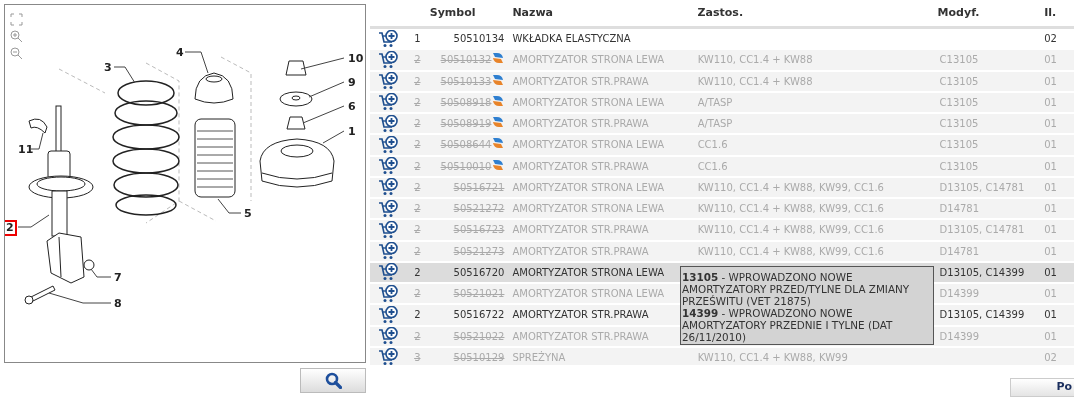 This screenshot has height=403, width=1074. What do you see at coordinates (466, 145) in the screenshot?
I see `part-number: 50508644` at bounding box center [466, 145].